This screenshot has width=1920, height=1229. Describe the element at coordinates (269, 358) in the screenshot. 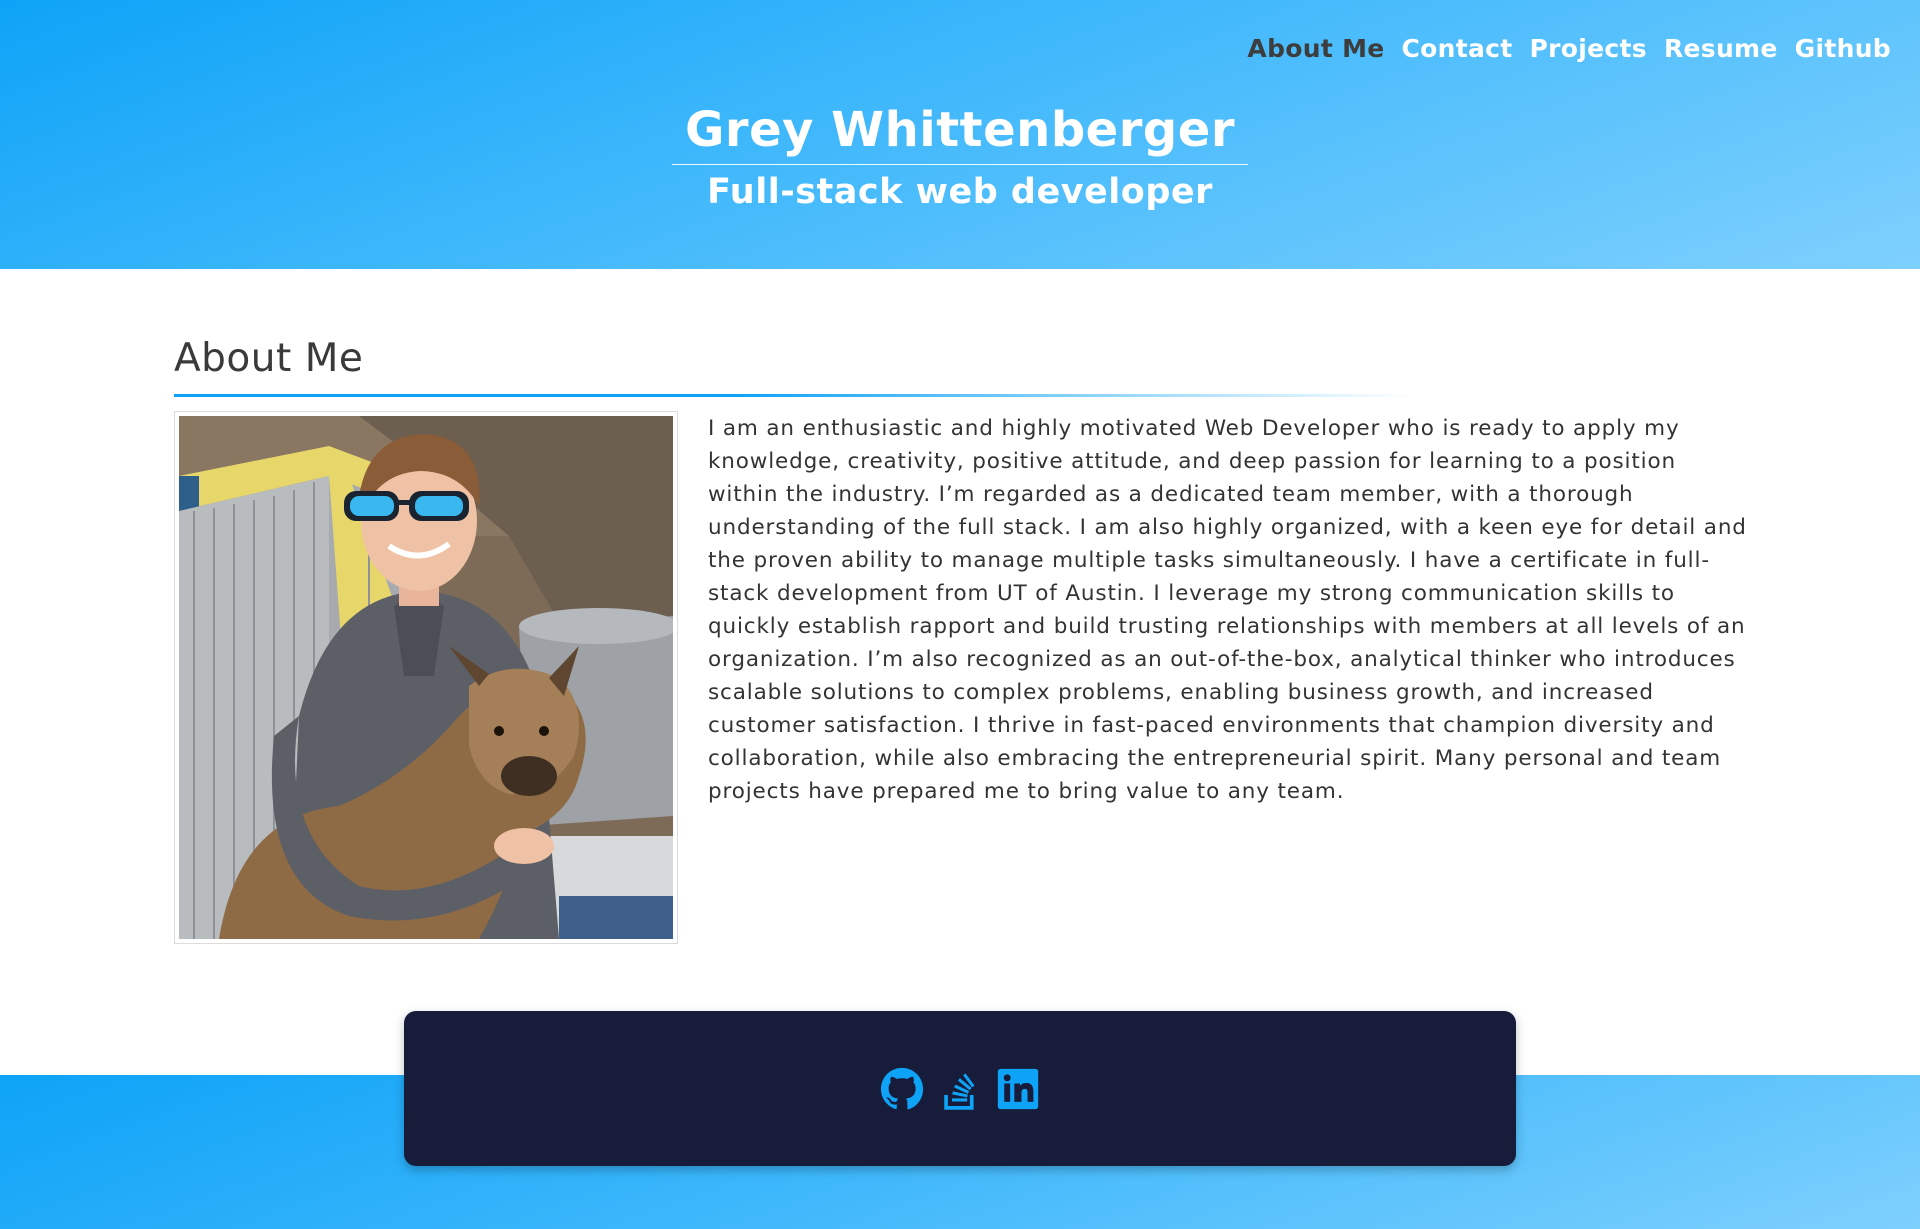

I see `section-heading-about: About Me` at that location.